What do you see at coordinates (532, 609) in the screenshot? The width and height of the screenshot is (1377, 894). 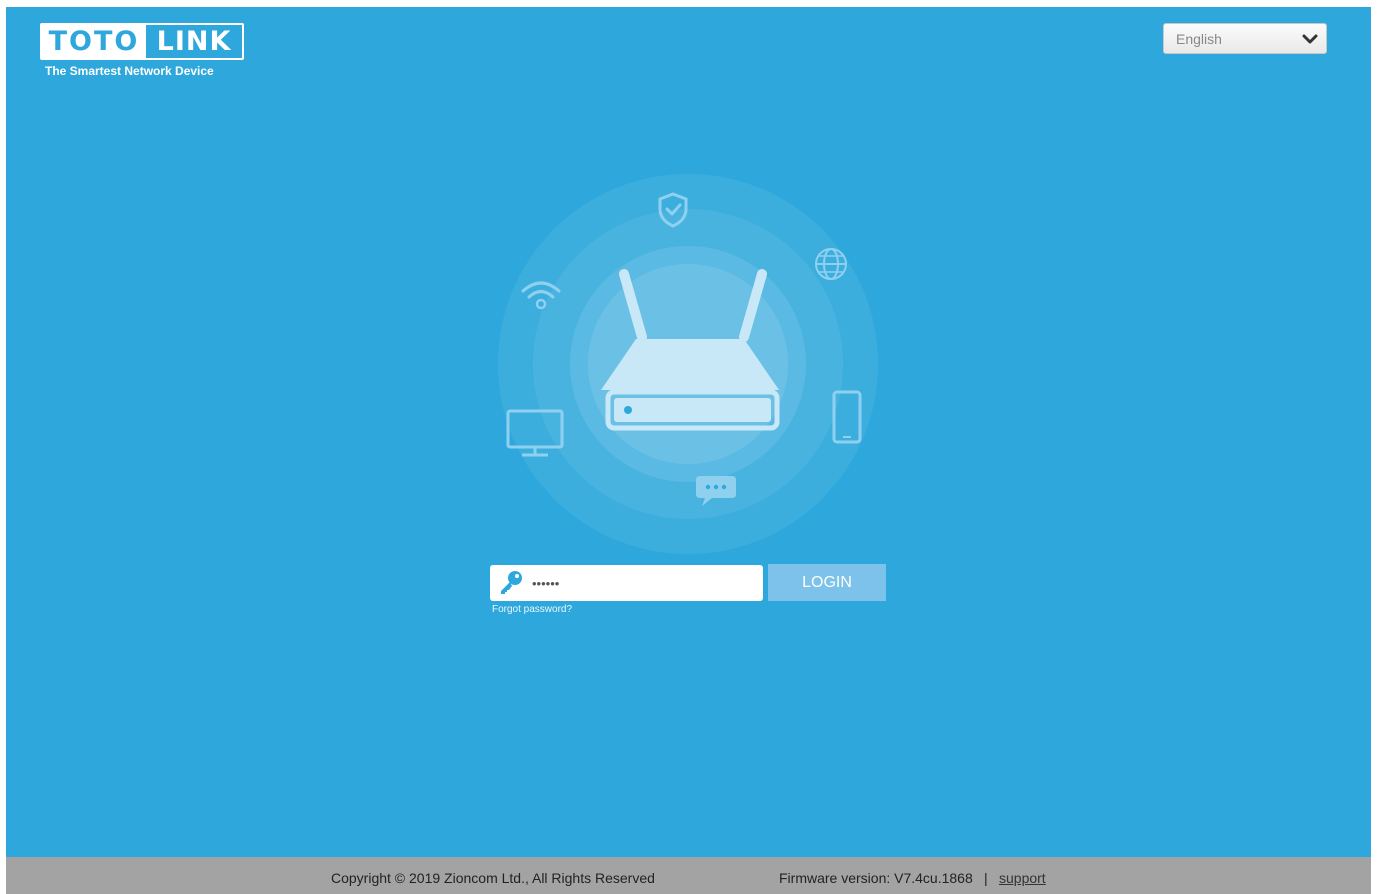 I see `forgot-password-link: Forgot password?` at bounding box center [532, 609].